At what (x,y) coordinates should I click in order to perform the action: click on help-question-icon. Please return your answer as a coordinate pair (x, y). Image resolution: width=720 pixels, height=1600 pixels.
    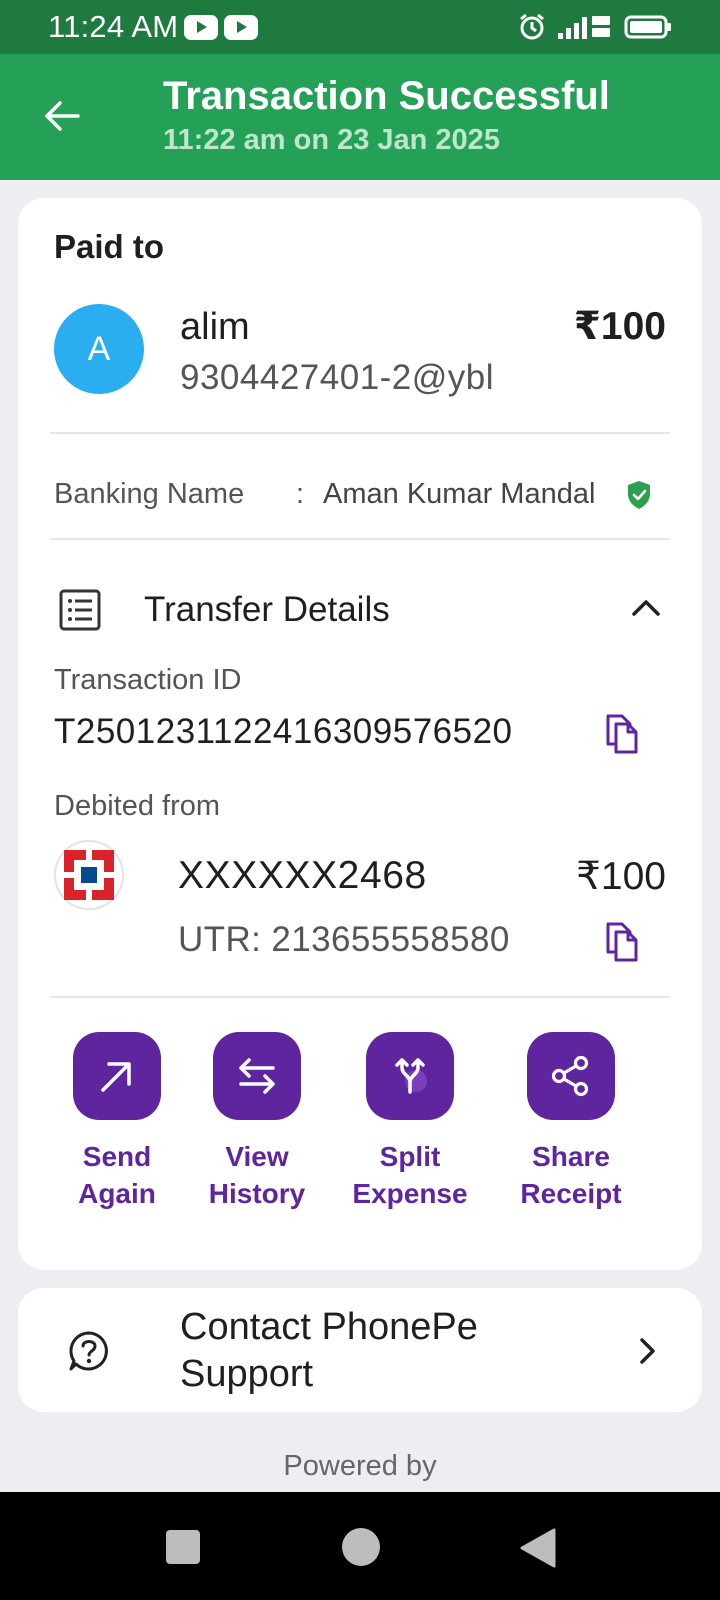
    Looking at the image, I should click on (88, 1351).